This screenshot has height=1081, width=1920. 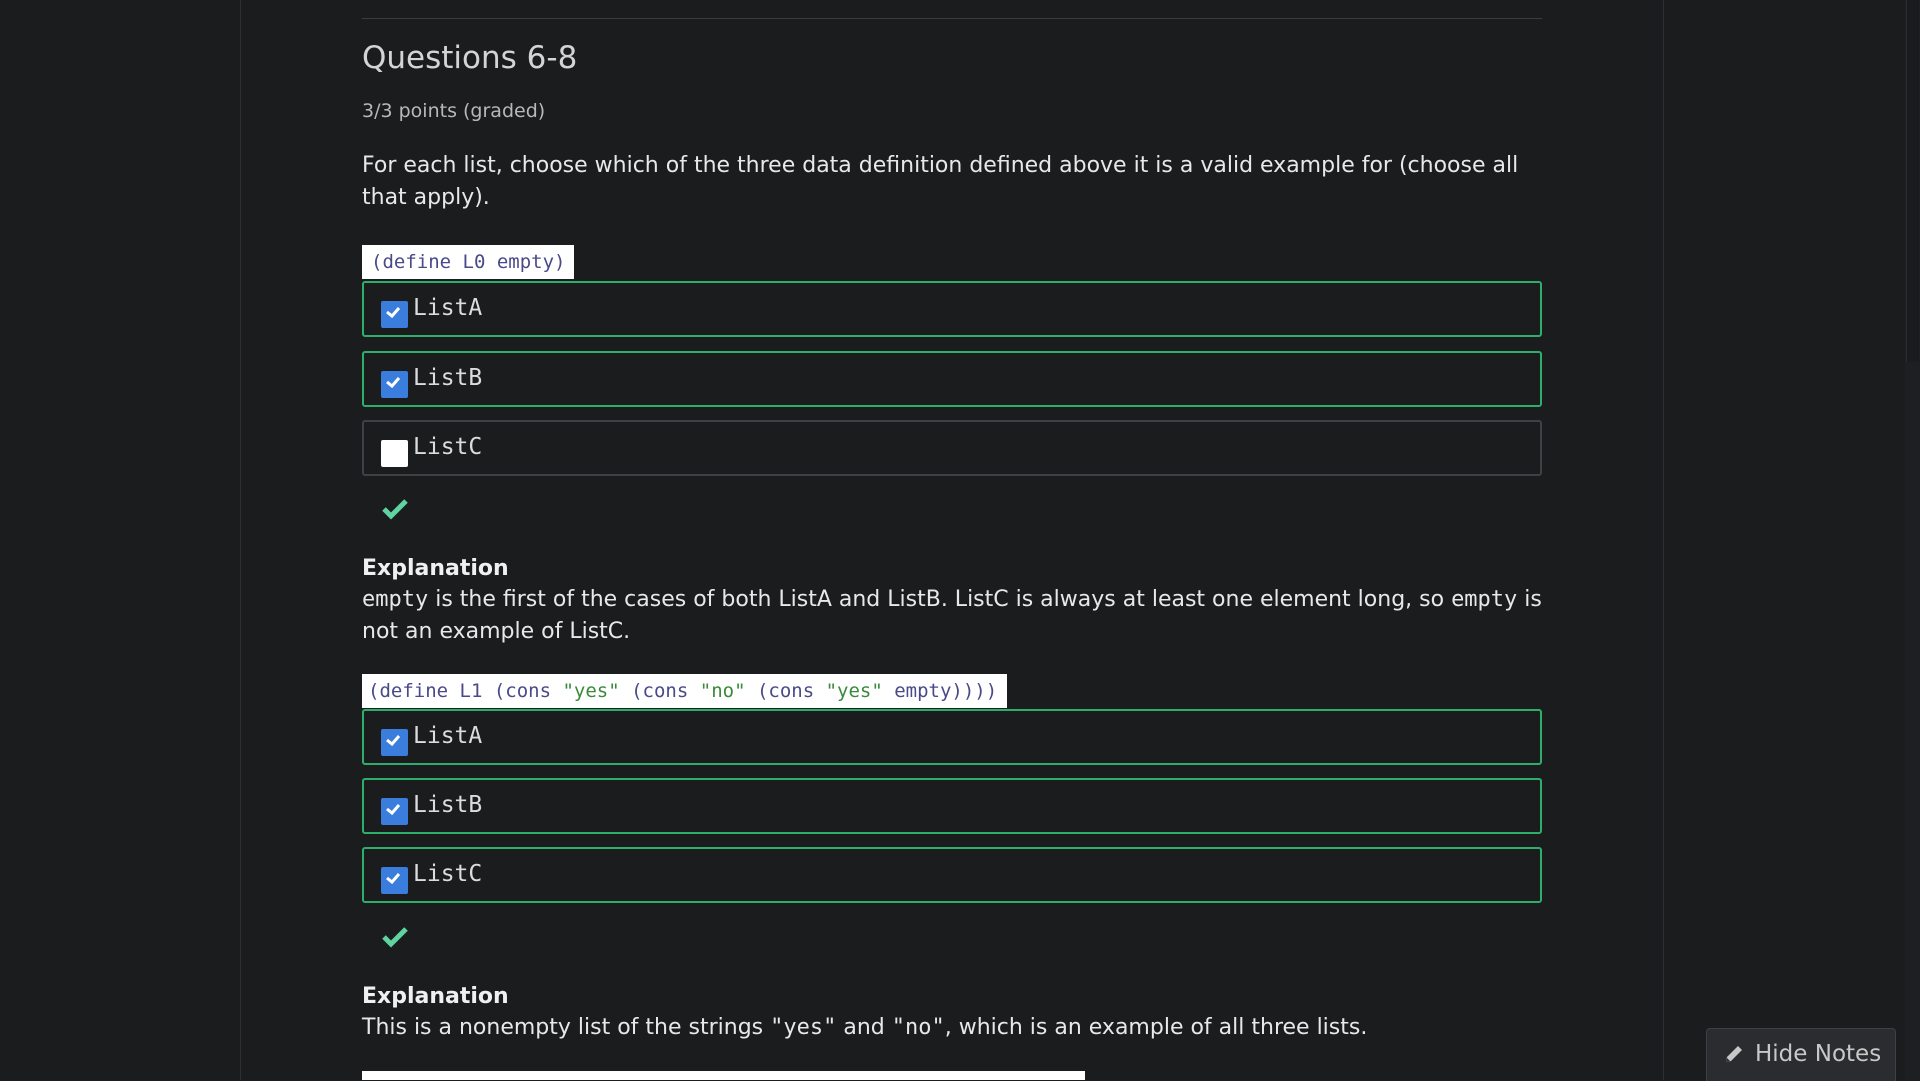 What do you see at coordinates (394, 453) in the screenshot?
I see `checkbox-unchecked` at bounding box center [394, 453].